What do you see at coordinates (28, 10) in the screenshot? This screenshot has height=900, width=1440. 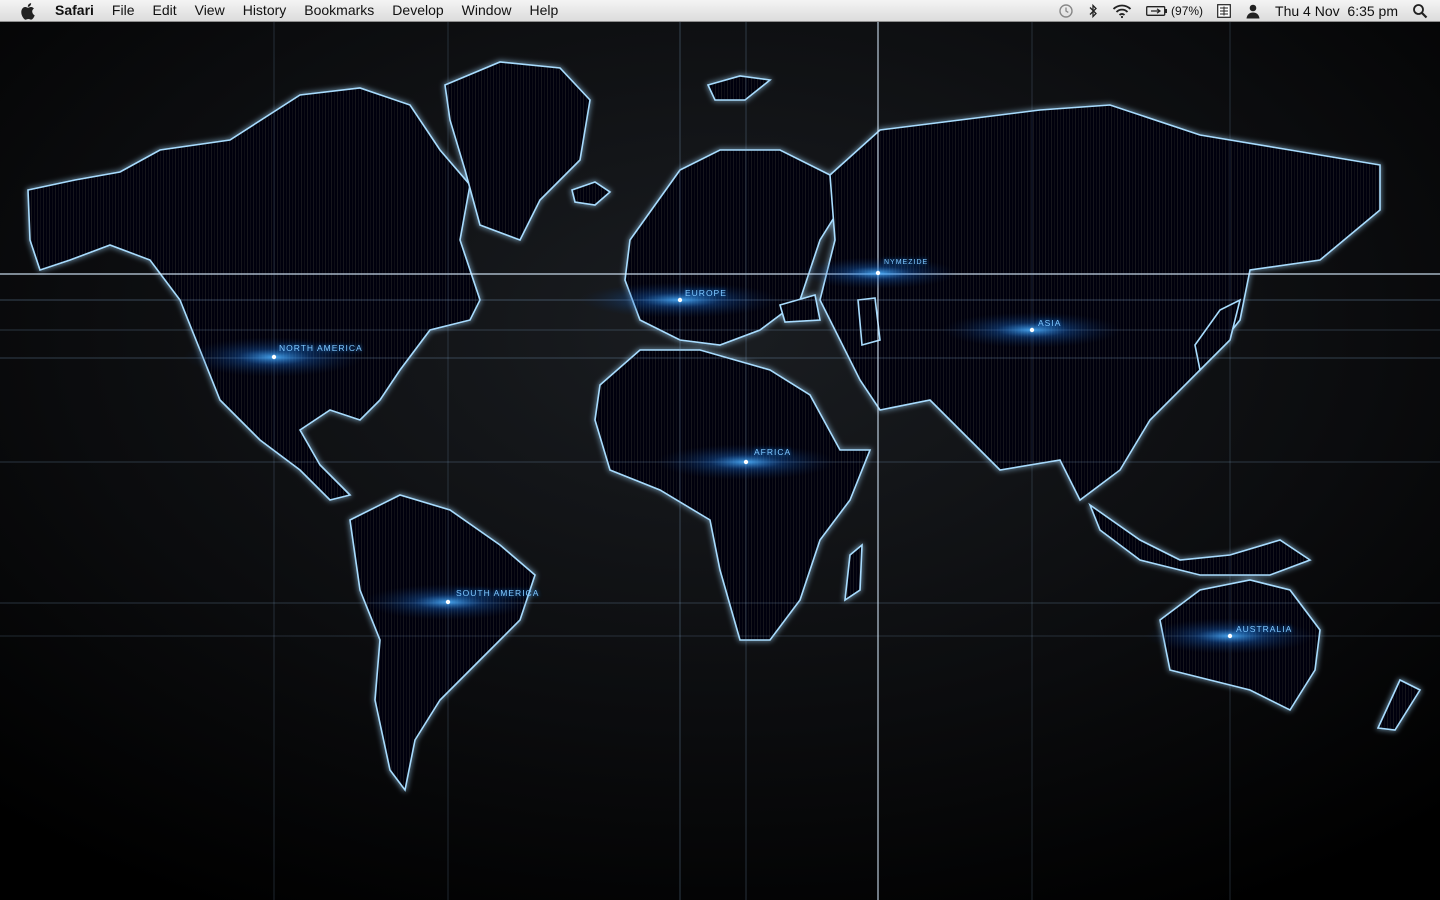 I see `apple-menu-icon` at bounding box center [28, 10].